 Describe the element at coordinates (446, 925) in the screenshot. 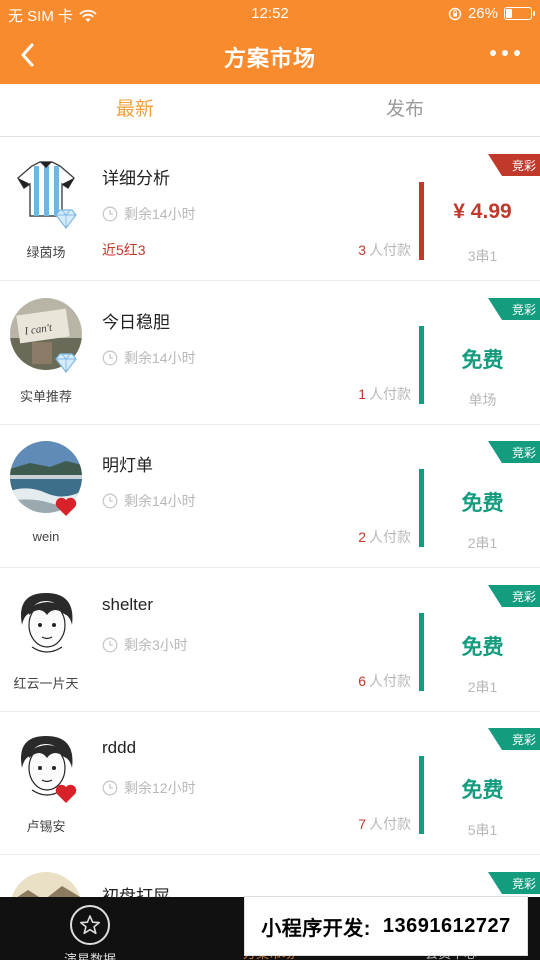

I see `ad-phone: 13691612727` at that location.